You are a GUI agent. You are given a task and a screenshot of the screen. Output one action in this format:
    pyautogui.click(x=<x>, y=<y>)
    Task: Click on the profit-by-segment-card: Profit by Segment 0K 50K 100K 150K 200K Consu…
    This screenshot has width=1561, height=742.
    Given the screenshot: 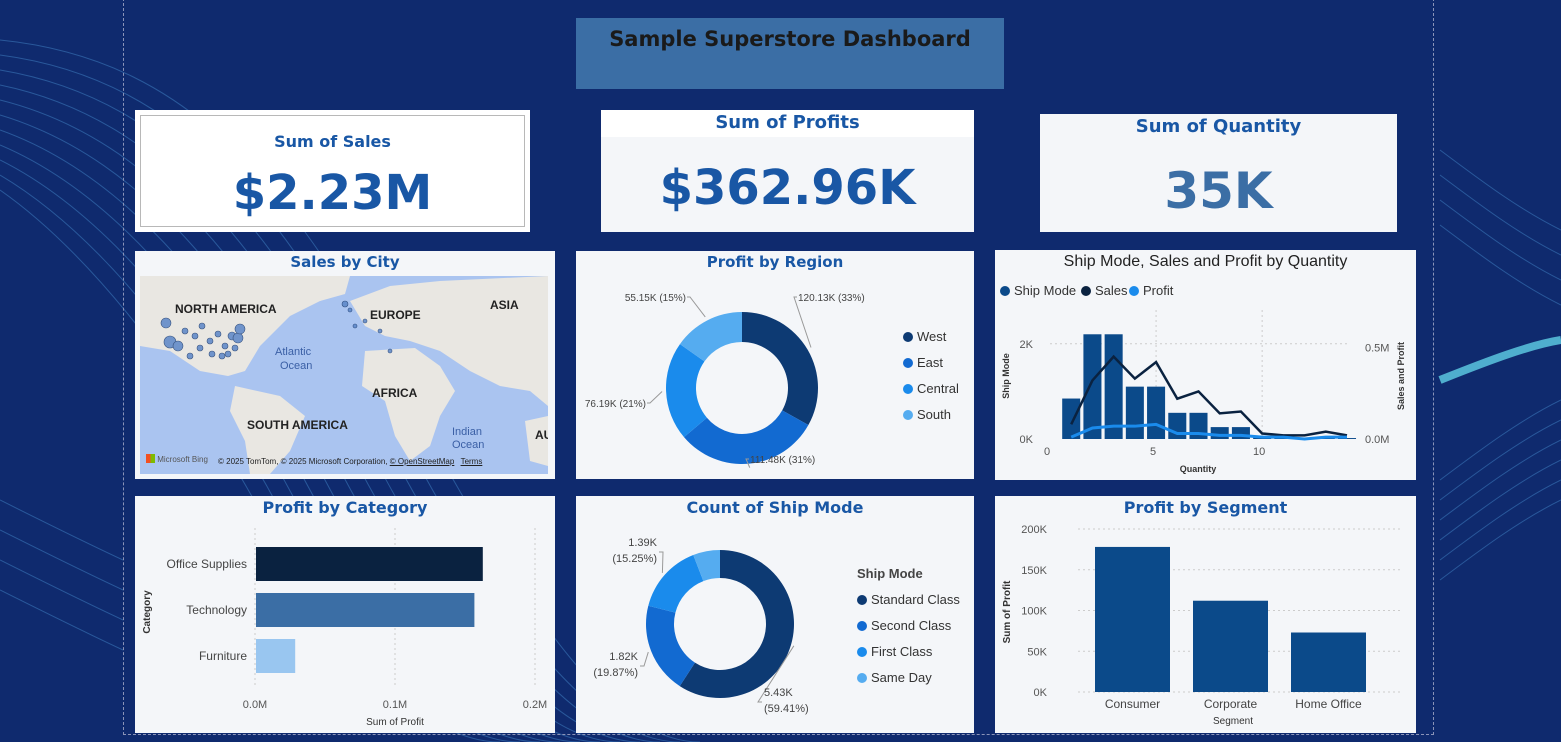 What is the action you would take?
    pyautogui.click(x=1205, y=614)
    